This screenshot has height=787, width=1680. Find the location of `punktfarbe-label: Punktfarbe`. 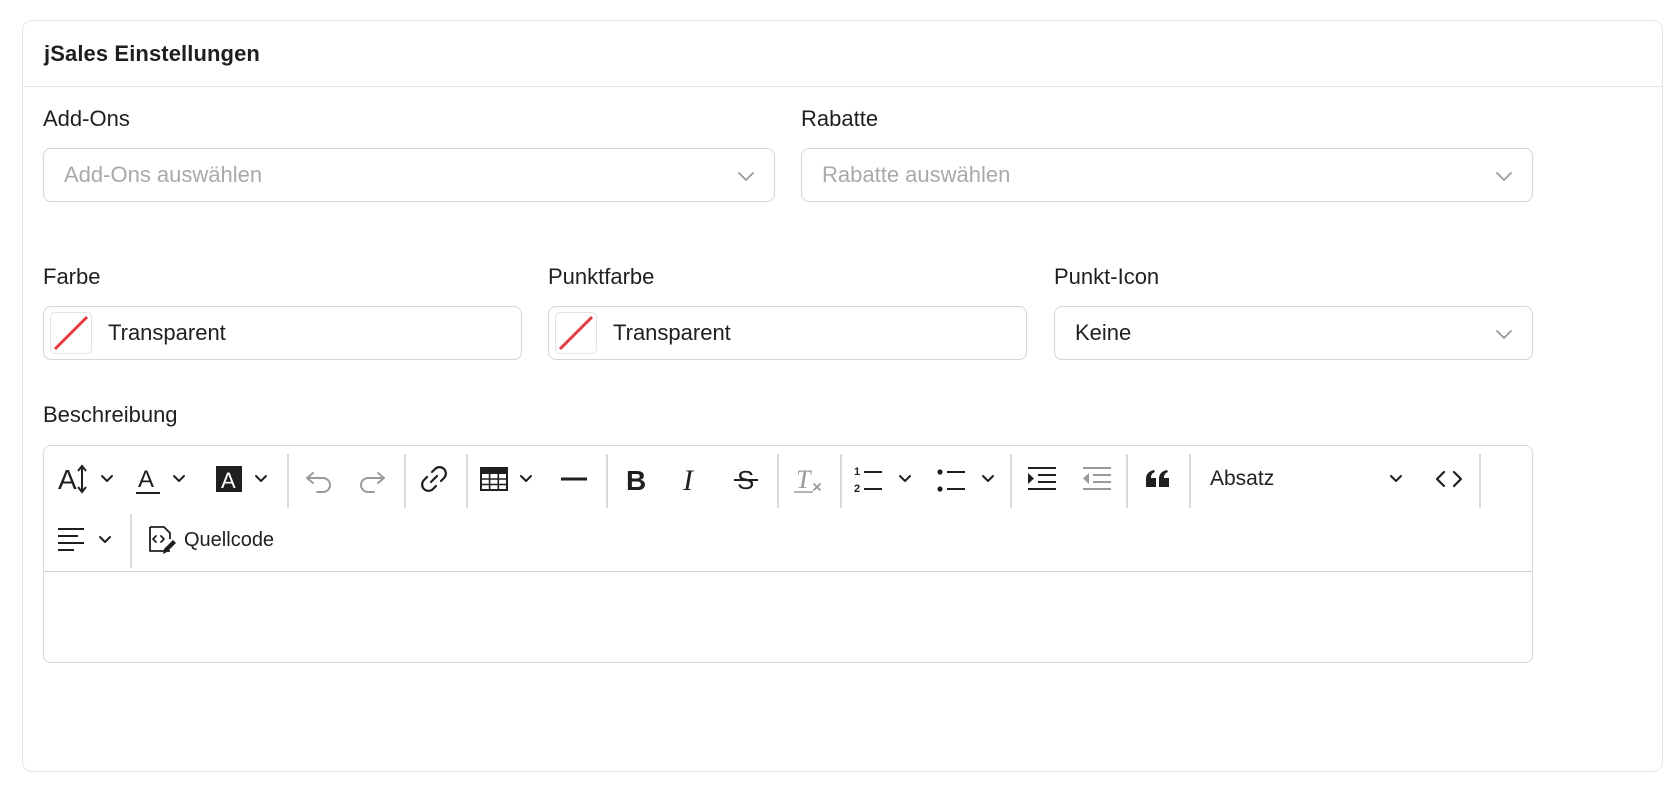

punktfarbe-label: Punktfarbe is located at coordinates (601, 276).